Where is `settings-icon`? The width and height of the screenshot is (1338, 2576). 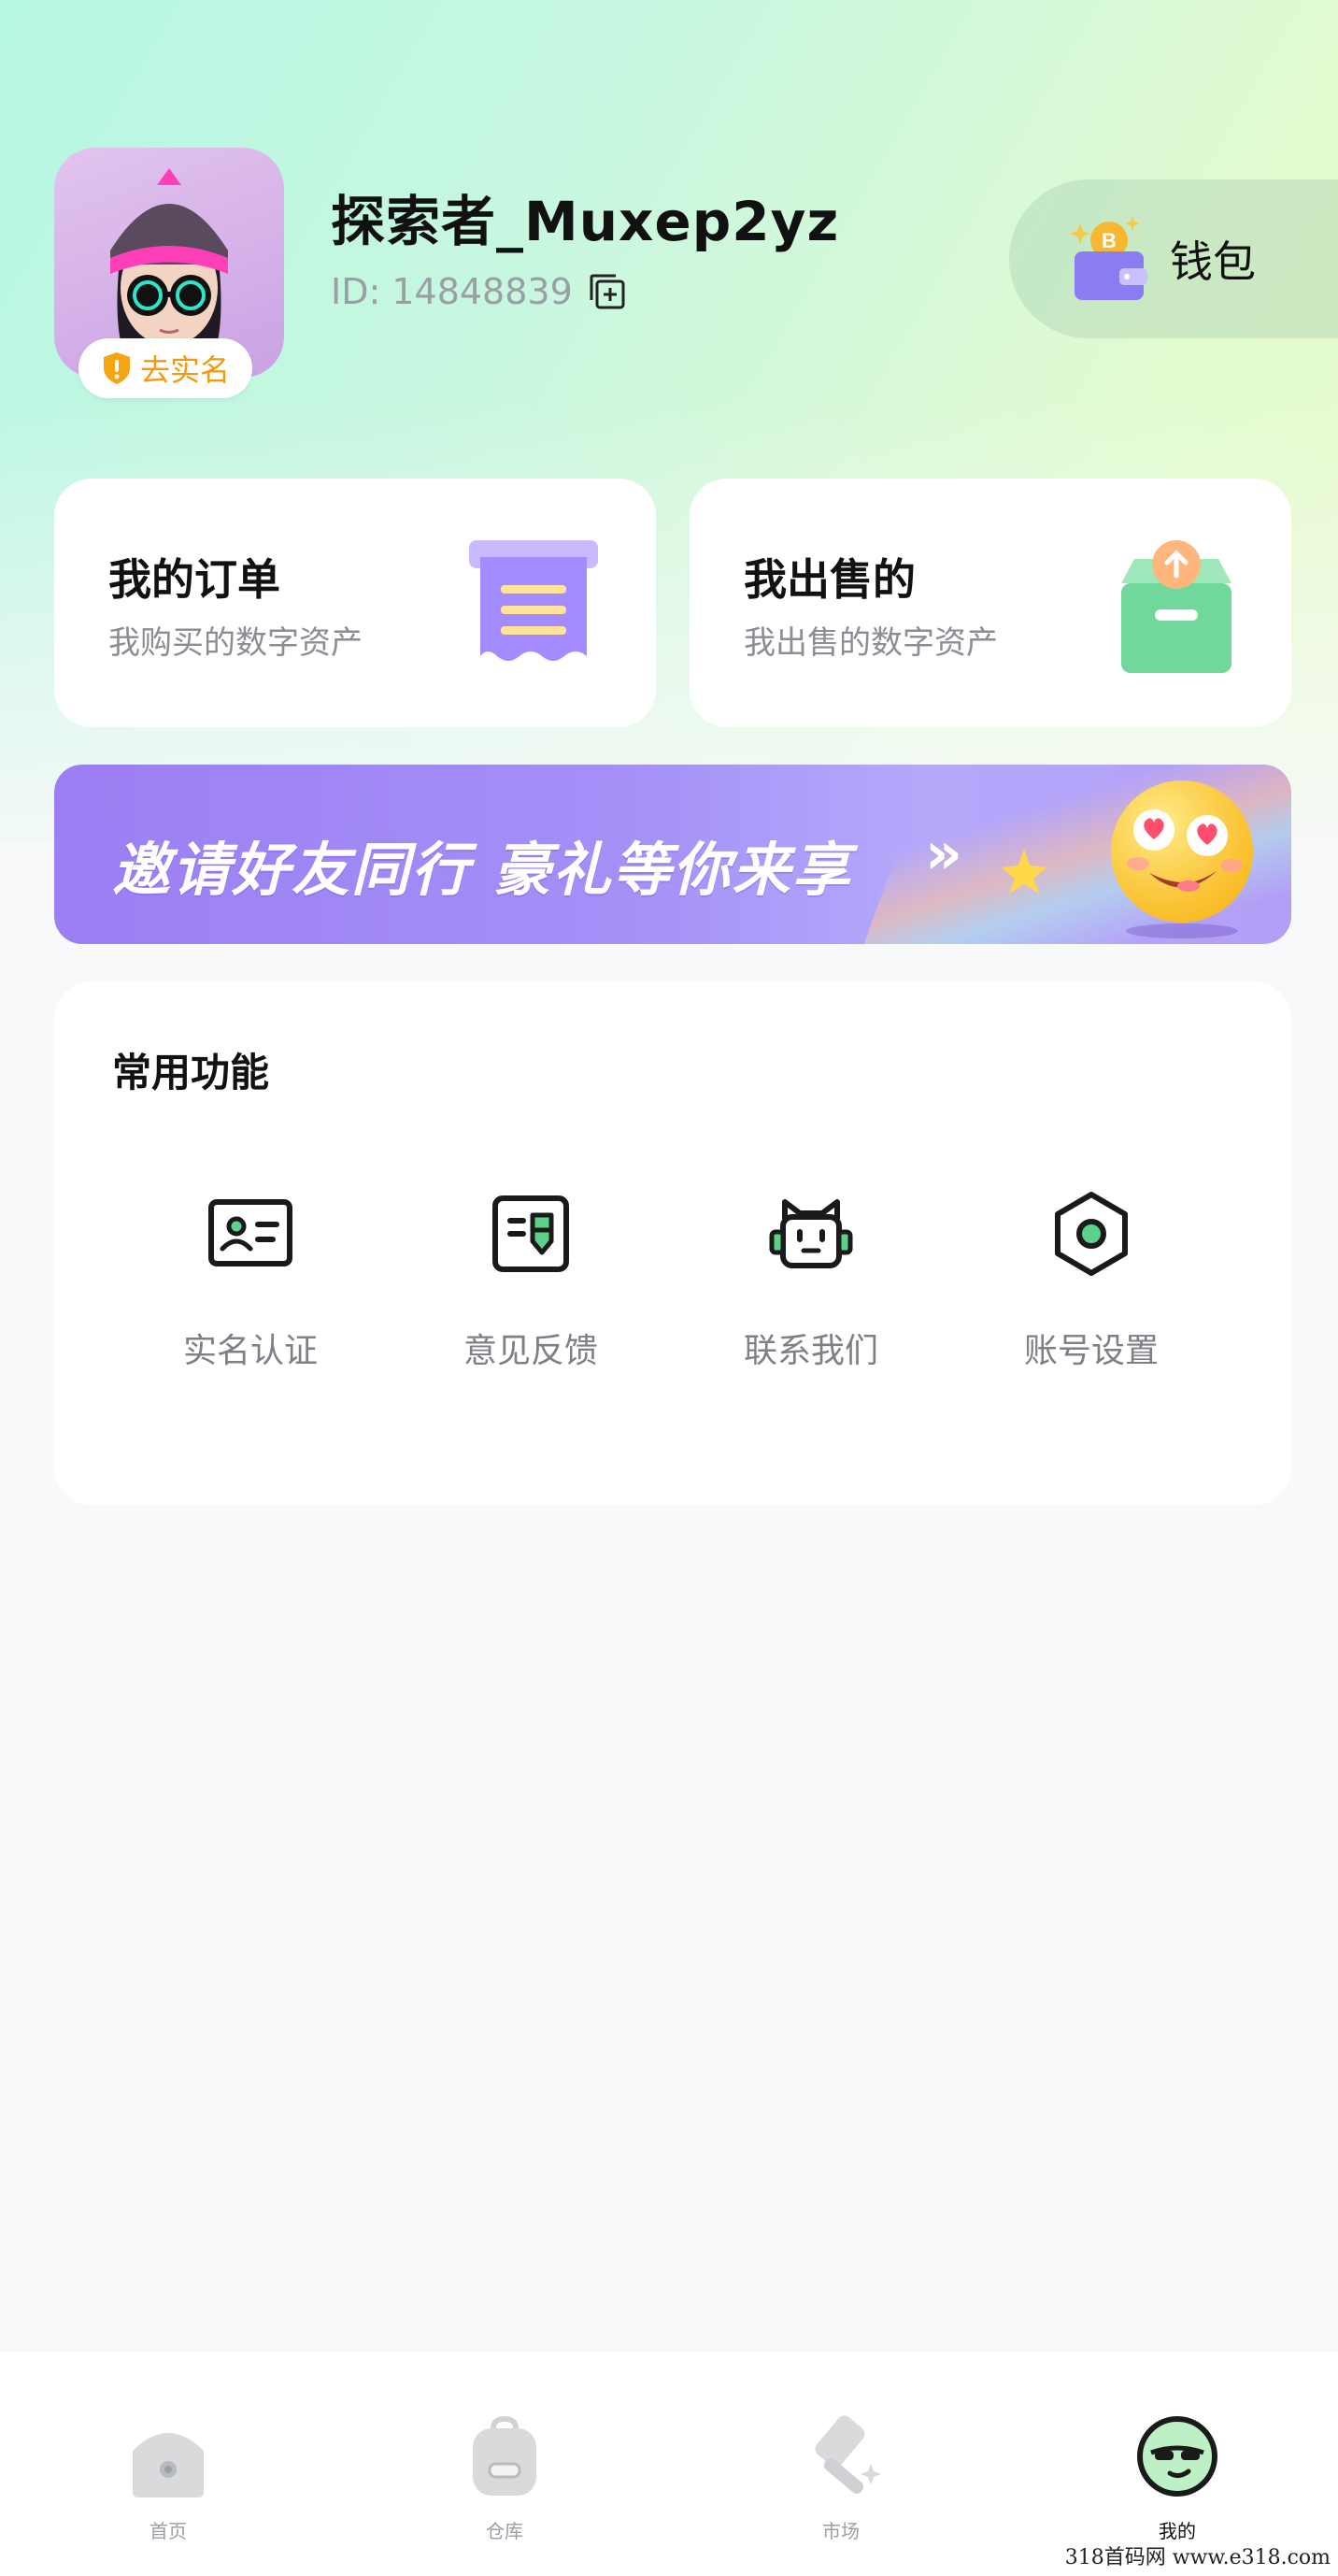
settings-icon is located at coordinates (1091, 1234).